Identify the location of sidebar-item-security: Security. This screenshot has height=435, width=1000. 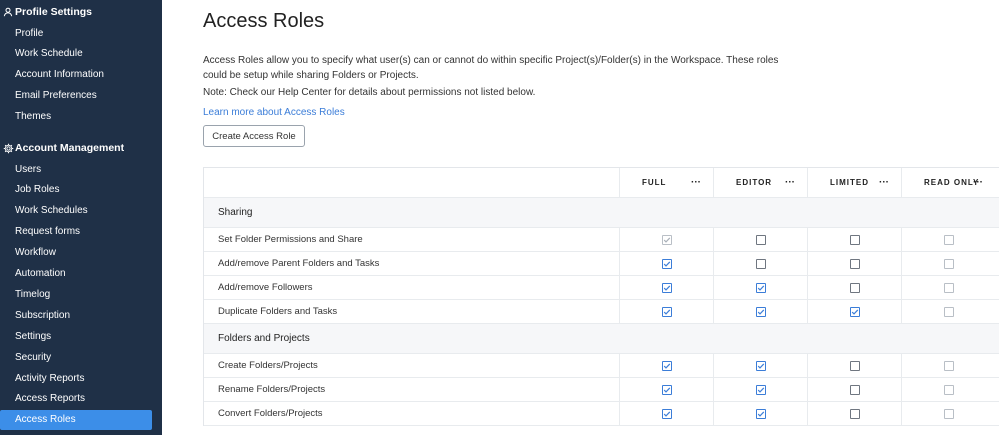
(76, 357).